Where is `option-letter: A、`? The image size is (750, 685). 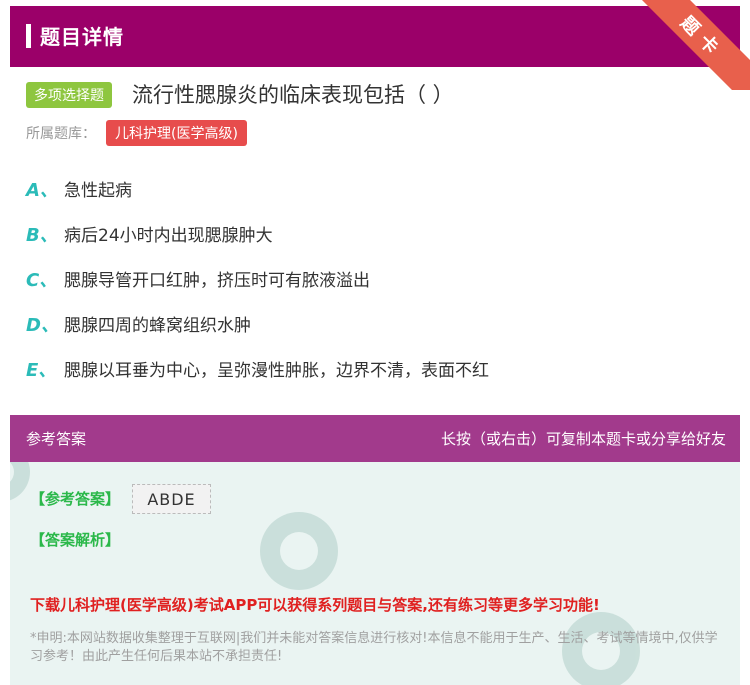 option-letter: A、 is located at coordinates (42, 190).